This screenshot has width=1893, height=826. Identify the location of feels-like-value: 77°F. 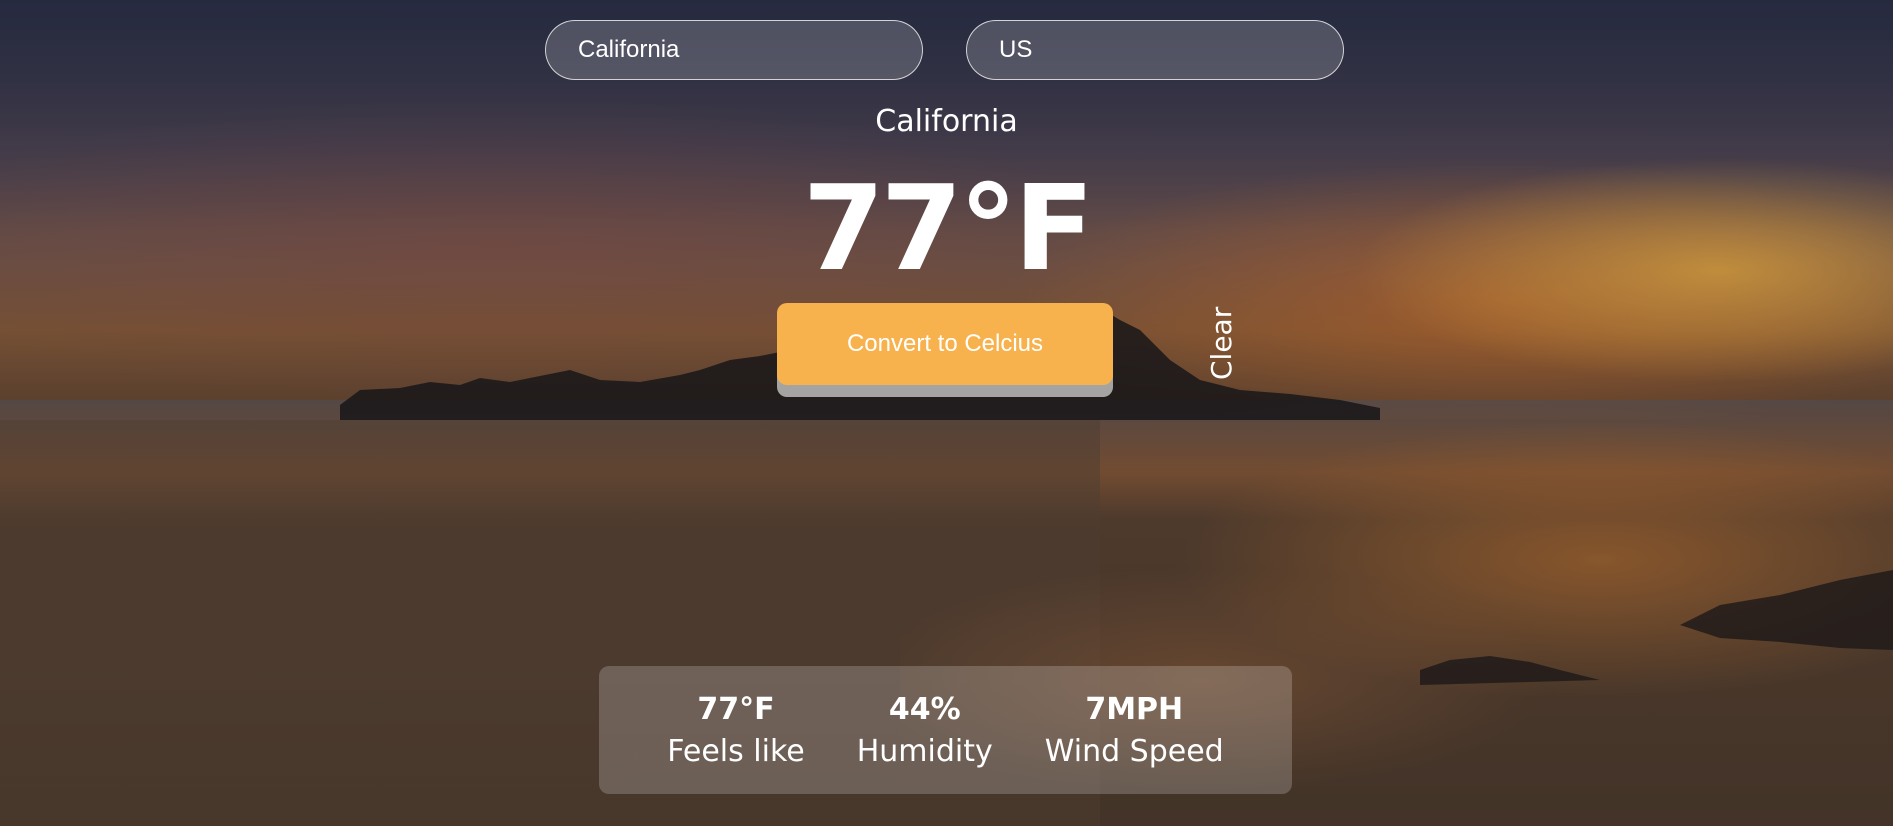
(736, 709).